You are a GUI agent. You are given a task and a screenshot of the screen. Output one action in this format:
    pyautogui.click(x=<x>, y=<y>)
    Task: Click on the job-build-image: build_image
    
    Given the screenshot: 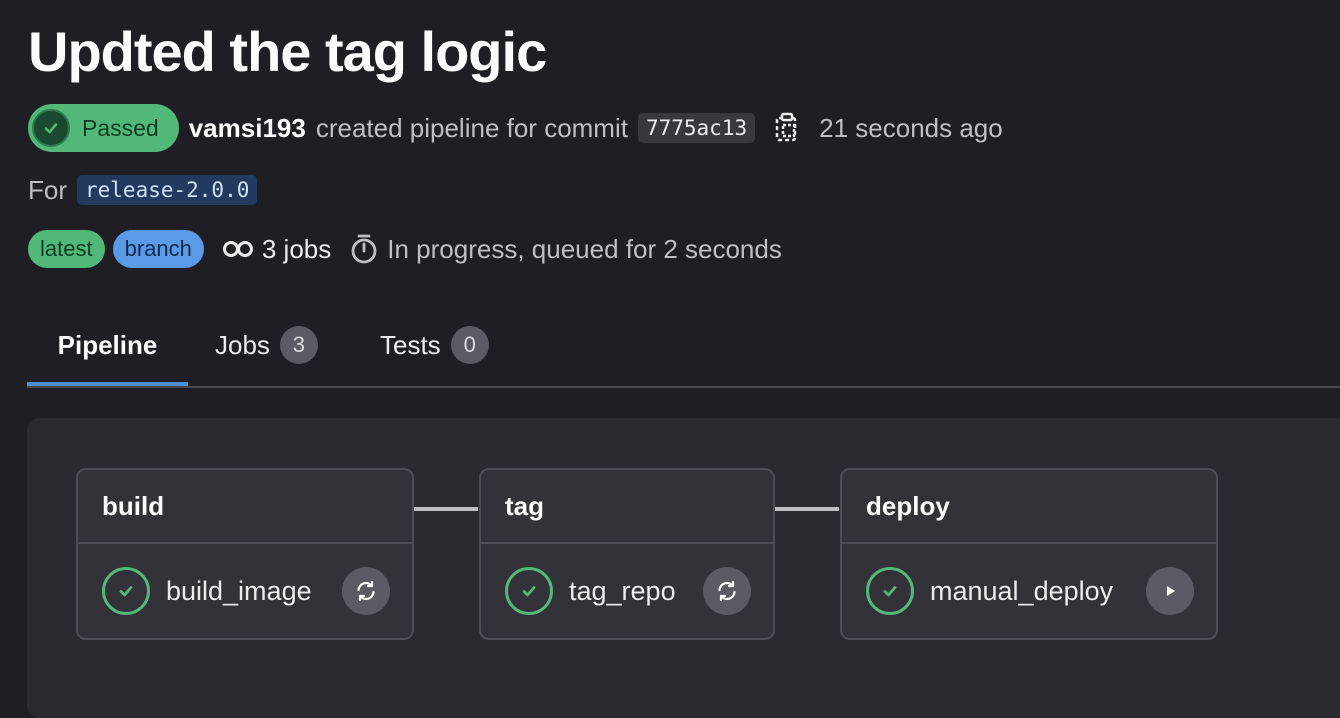 What is the action you would take?
    pyautogui.click(x=245, y=591)
    